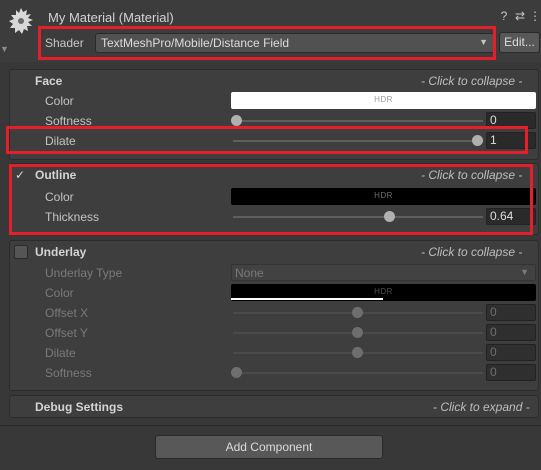 This screenshot has height=470, width=541. I want to click on divider, so click(270, 425).